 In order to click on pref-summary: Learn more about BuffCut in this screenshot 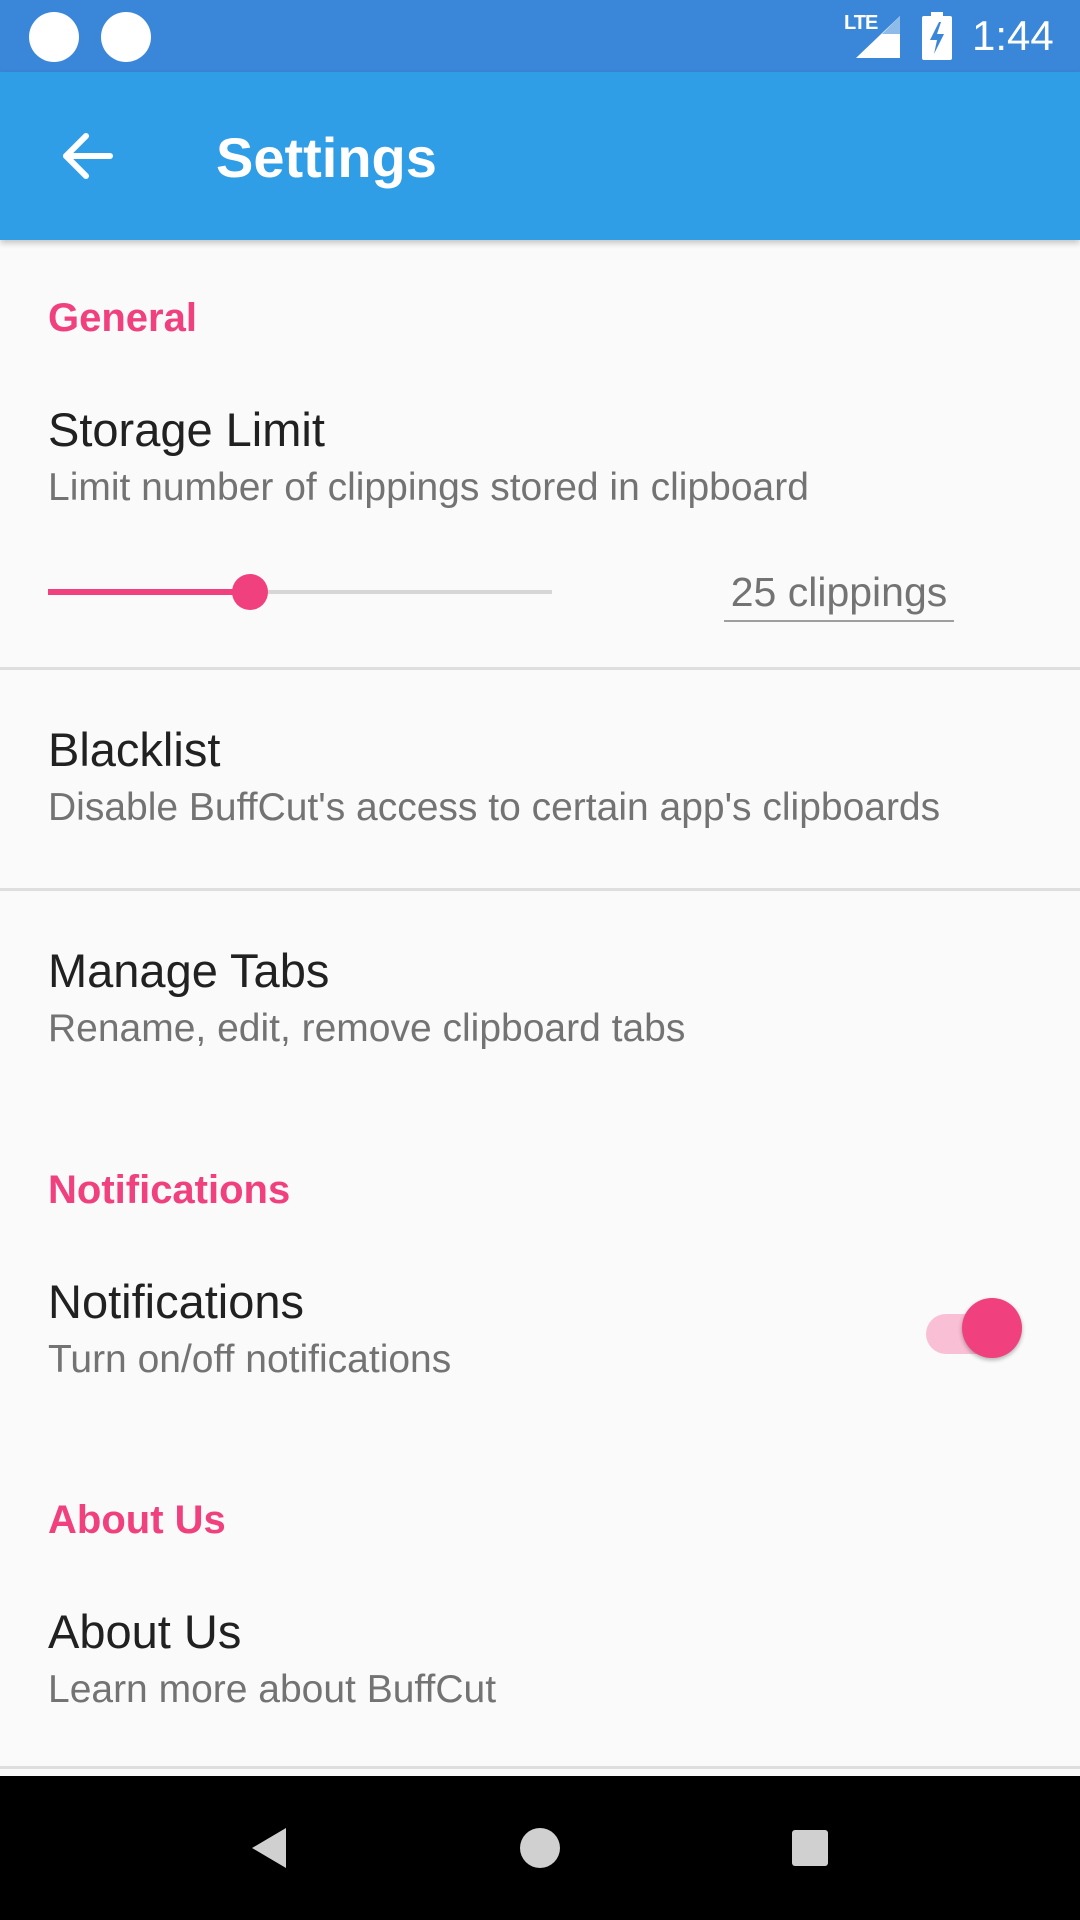, I will do `click(272, 1689)`.